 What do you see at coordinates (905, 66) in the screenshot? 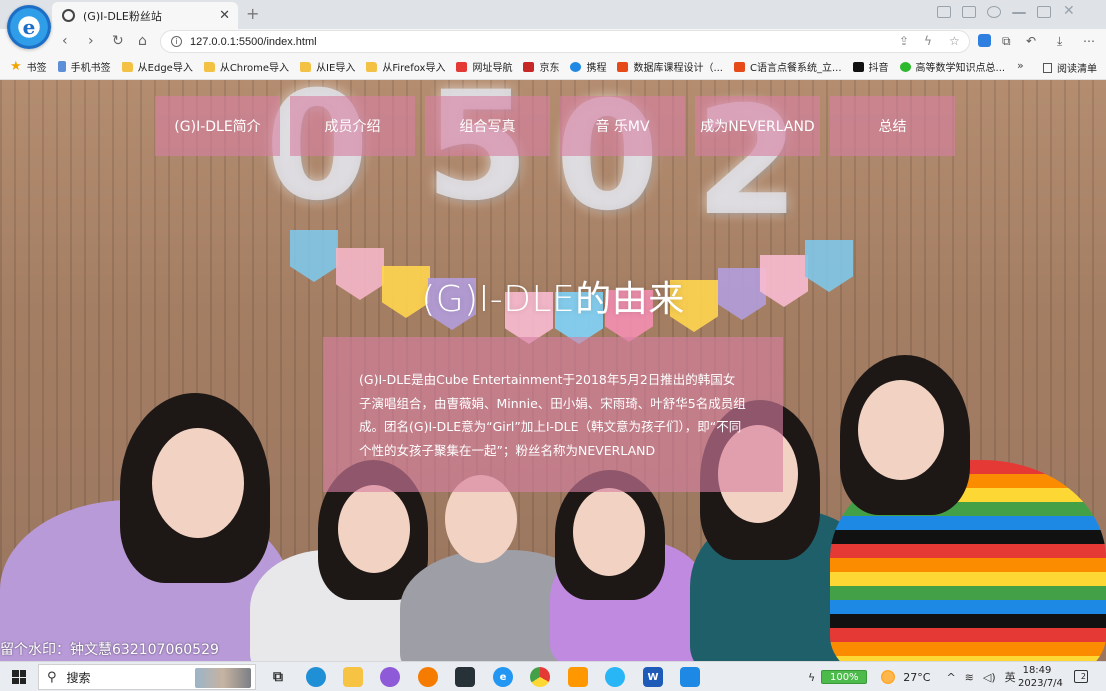
I see `wechat-icon` at bounding box center [905, 66].